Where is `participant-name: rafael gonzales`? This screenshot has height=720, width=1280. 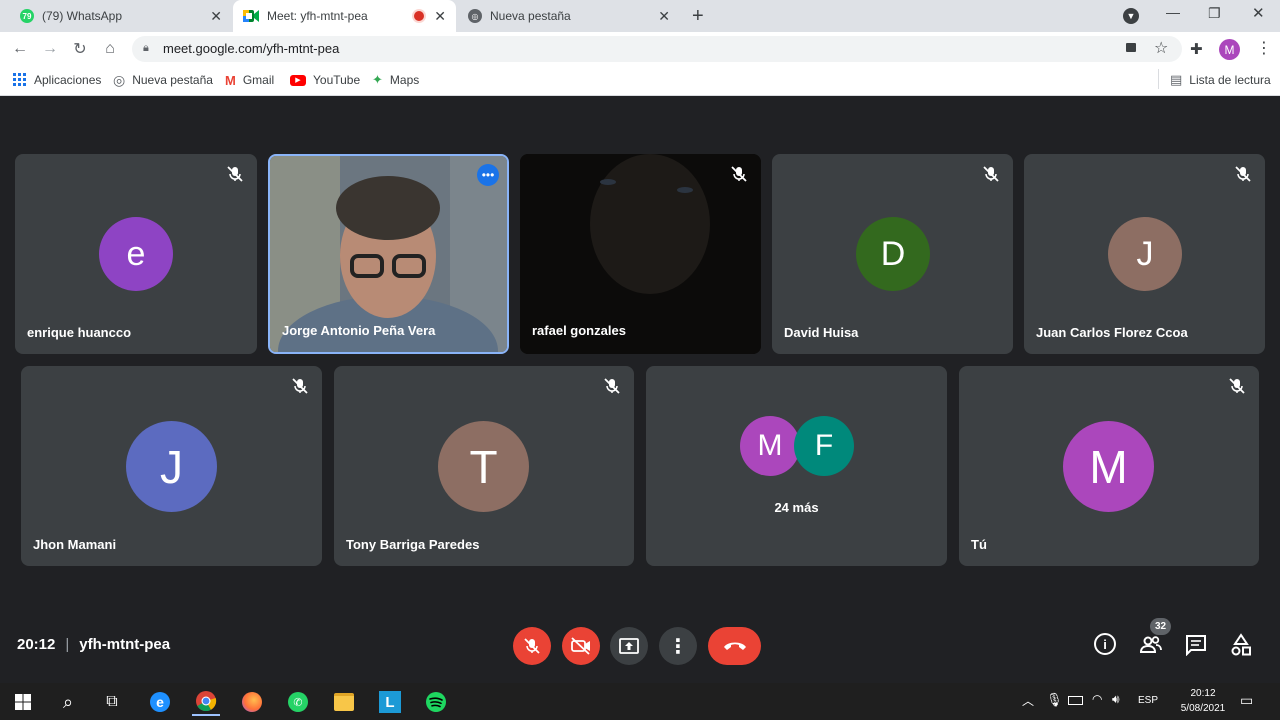 participant-name: rafael gonzales is located at coordinates (579, 330).